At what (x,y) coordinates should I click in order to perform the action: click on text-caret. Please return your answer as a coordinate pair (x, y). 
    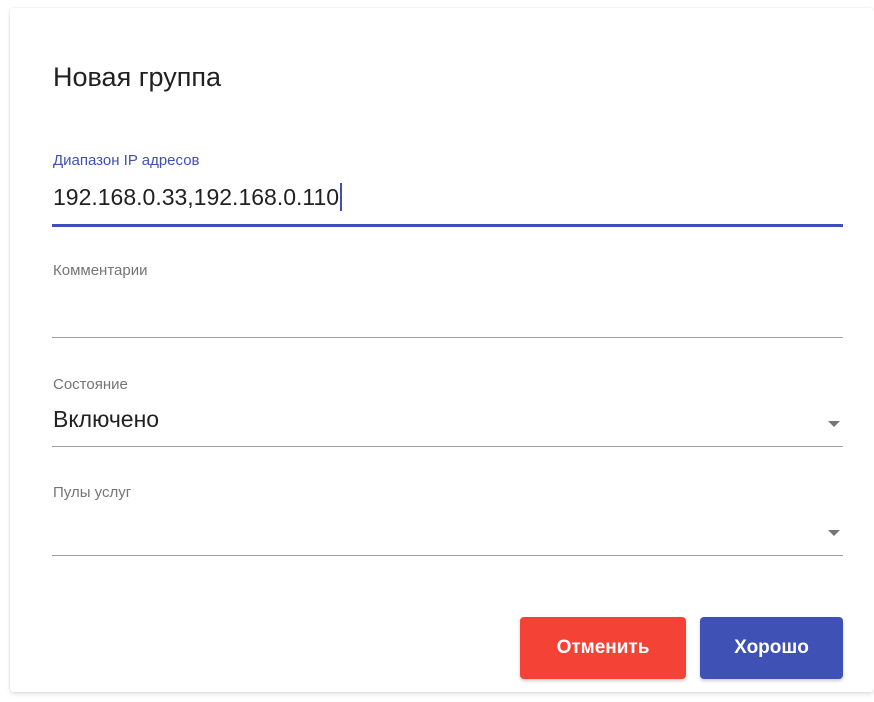
    Looking at the image, I should click on (341, 196).